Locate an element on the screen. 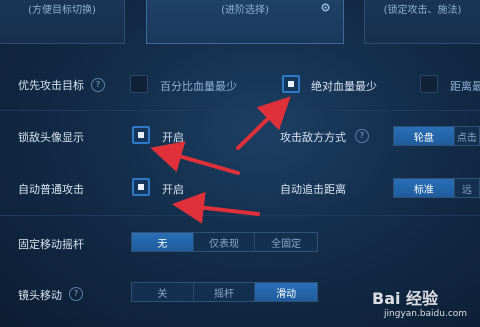 Image resolution: width=480 pixels, height=327 pixels. watermark-url: jingyan.baidu.com is located at coordinates (426, 314).